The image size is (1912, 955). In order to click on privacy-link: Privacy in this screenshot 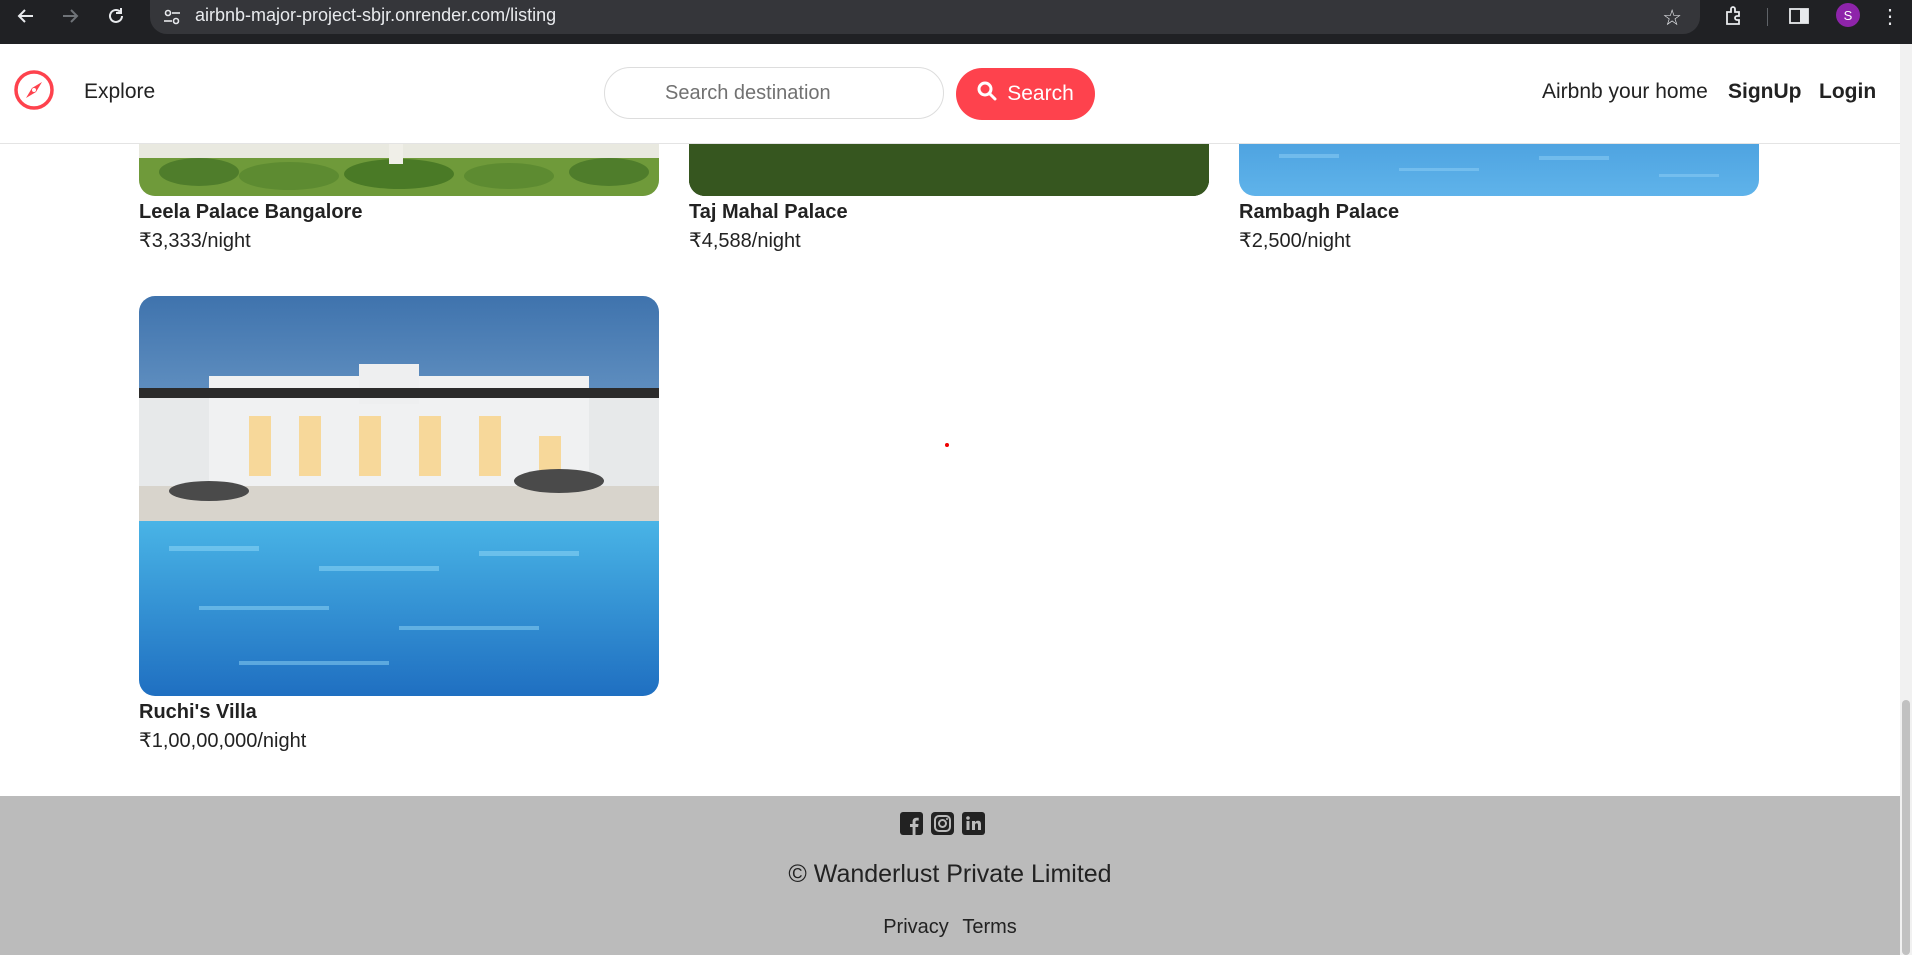, I will do `click(916, 927)`.